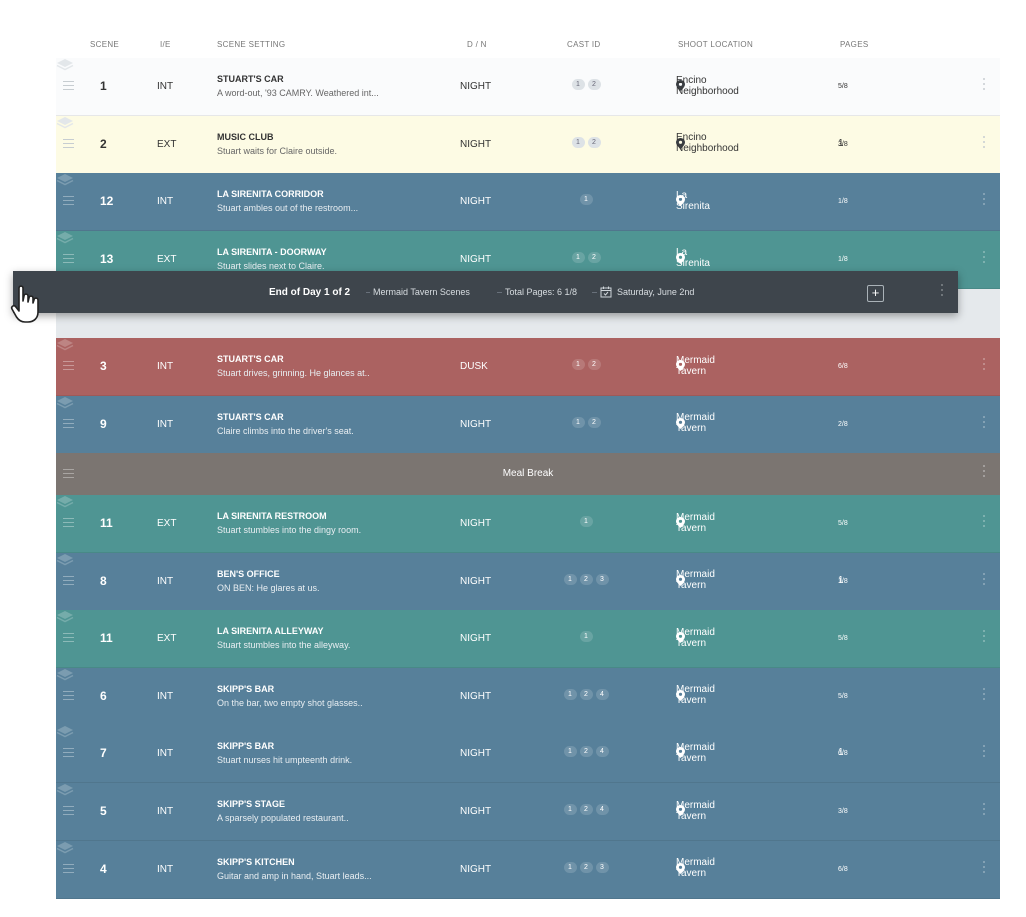 This screenshot has width=1026, height=917. What do you see at coordinates (715, 44) in the screenshot?
I see `column-header-shoot-location: SHOOT LOCATION` at bounding box center [715, 44].